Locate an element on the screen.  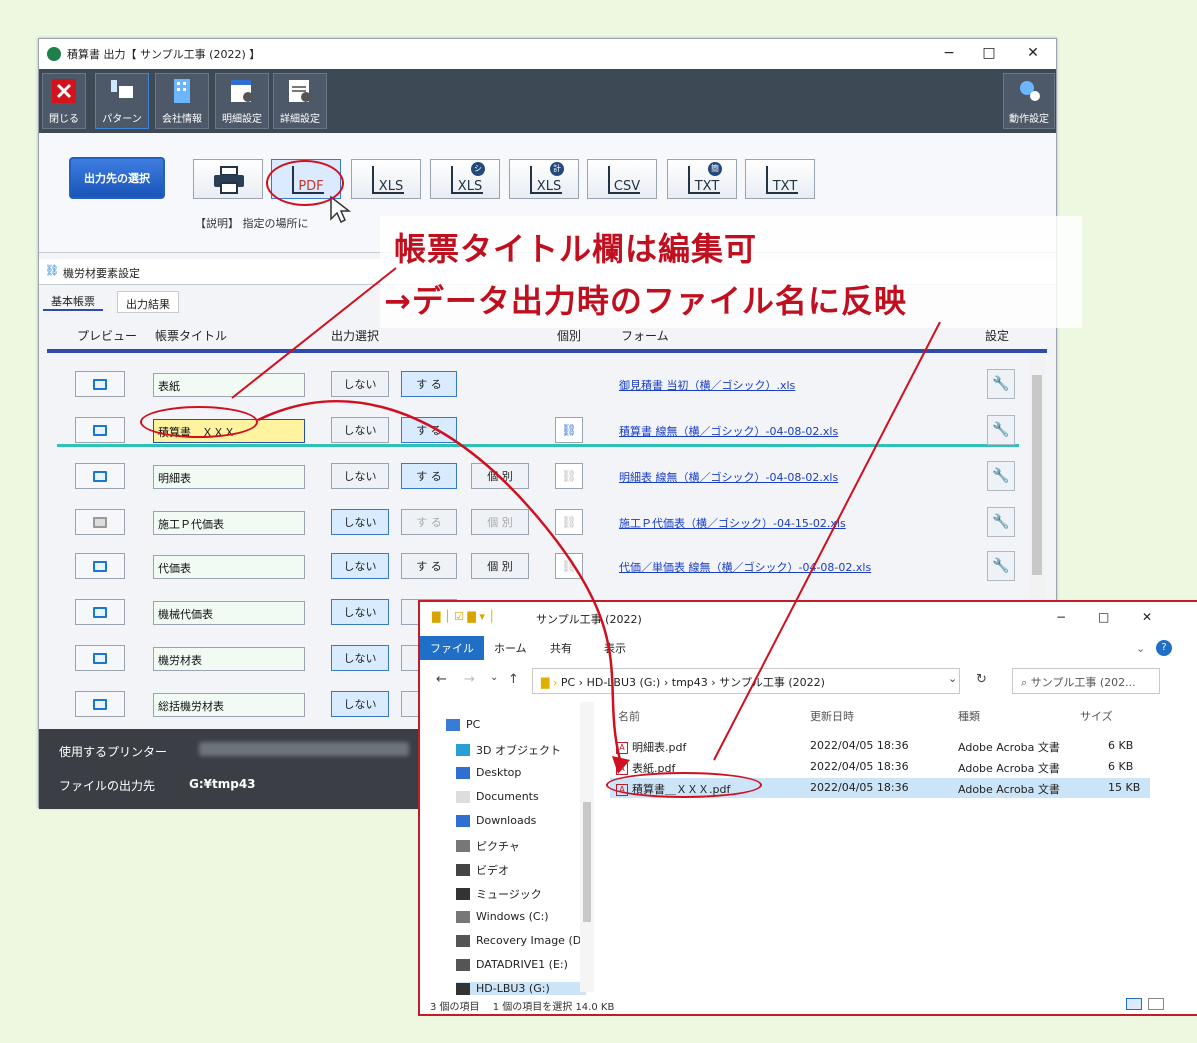
pdf-label: PDF is located at coordinates (311, 186).